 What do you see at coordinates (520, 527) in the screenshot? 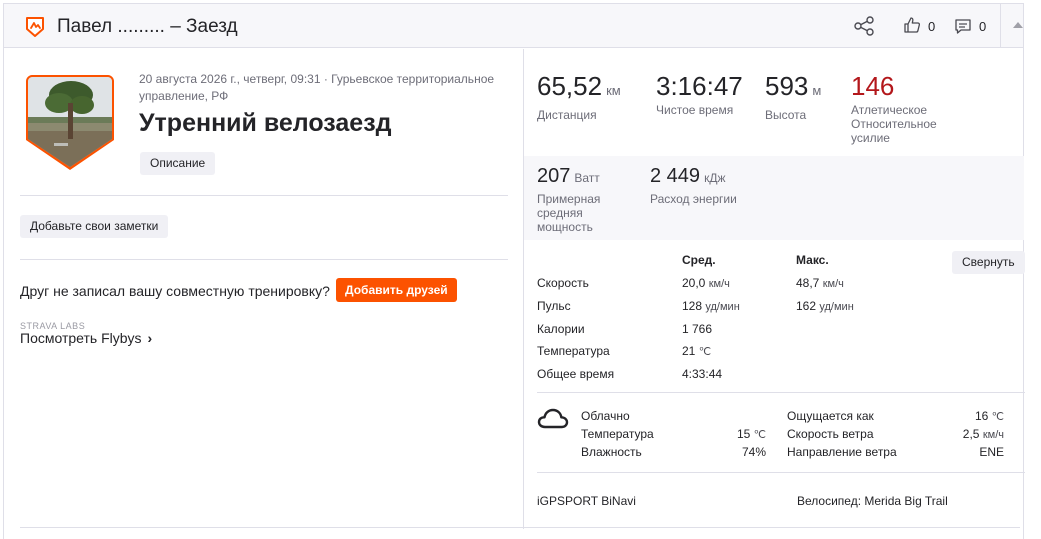
I see `card-bottom-divider` at bounding box center [520, 527].